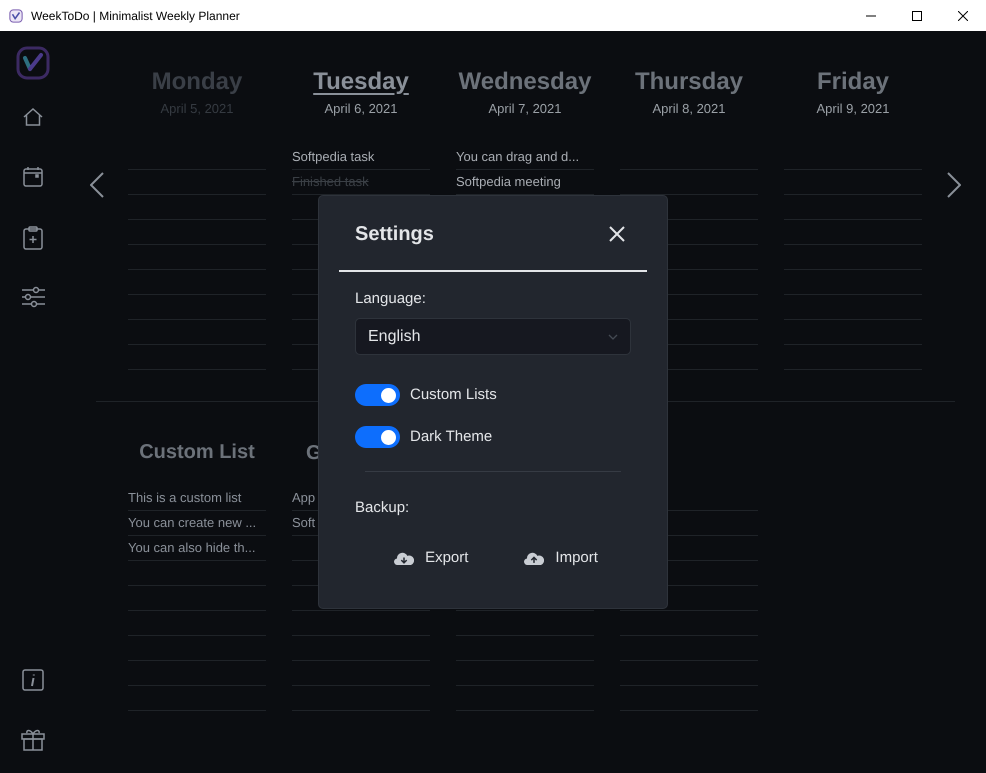  Describe the element at coordinates (689, 109) in the screenshot. I see `day-date: April 8, 2021` at that location.